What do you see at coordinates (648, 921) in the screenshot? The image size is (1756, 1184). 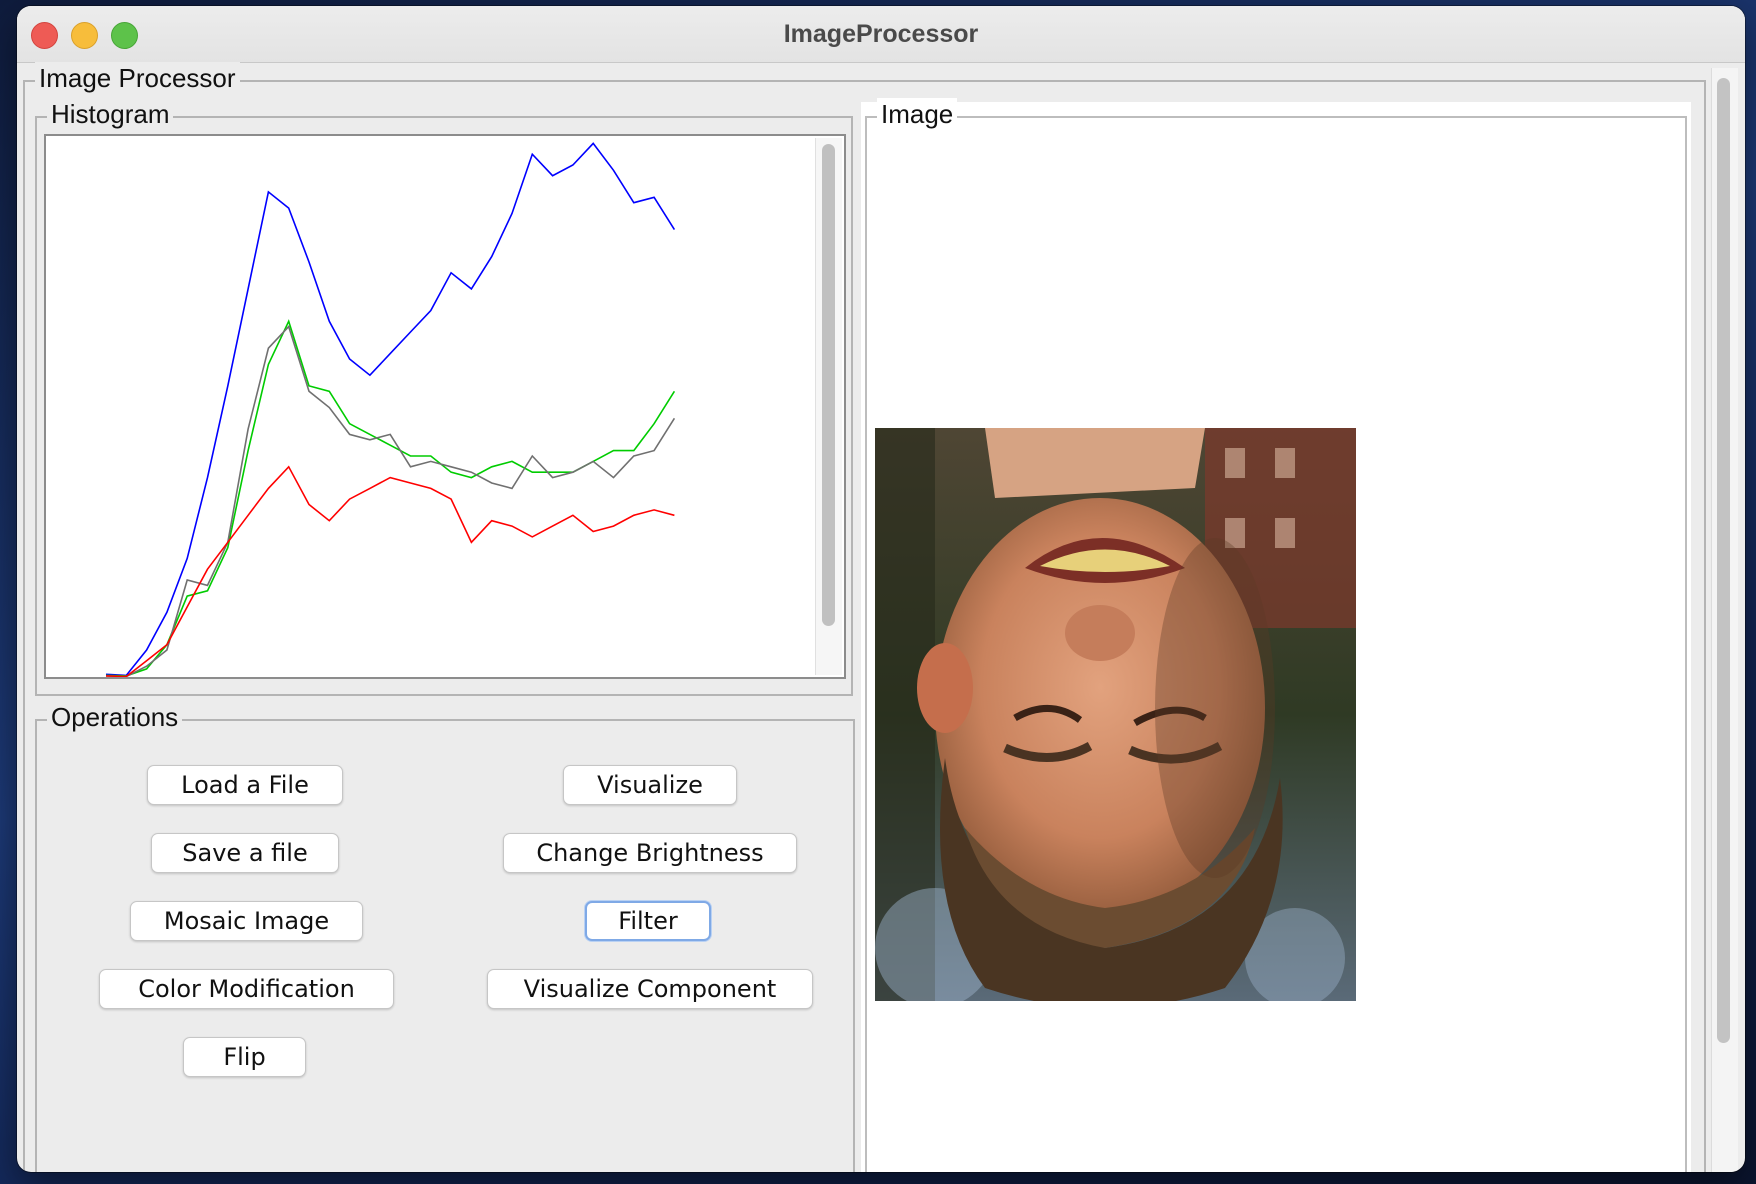 I see `filter-button: Filter` at bounding box center [648, 921].